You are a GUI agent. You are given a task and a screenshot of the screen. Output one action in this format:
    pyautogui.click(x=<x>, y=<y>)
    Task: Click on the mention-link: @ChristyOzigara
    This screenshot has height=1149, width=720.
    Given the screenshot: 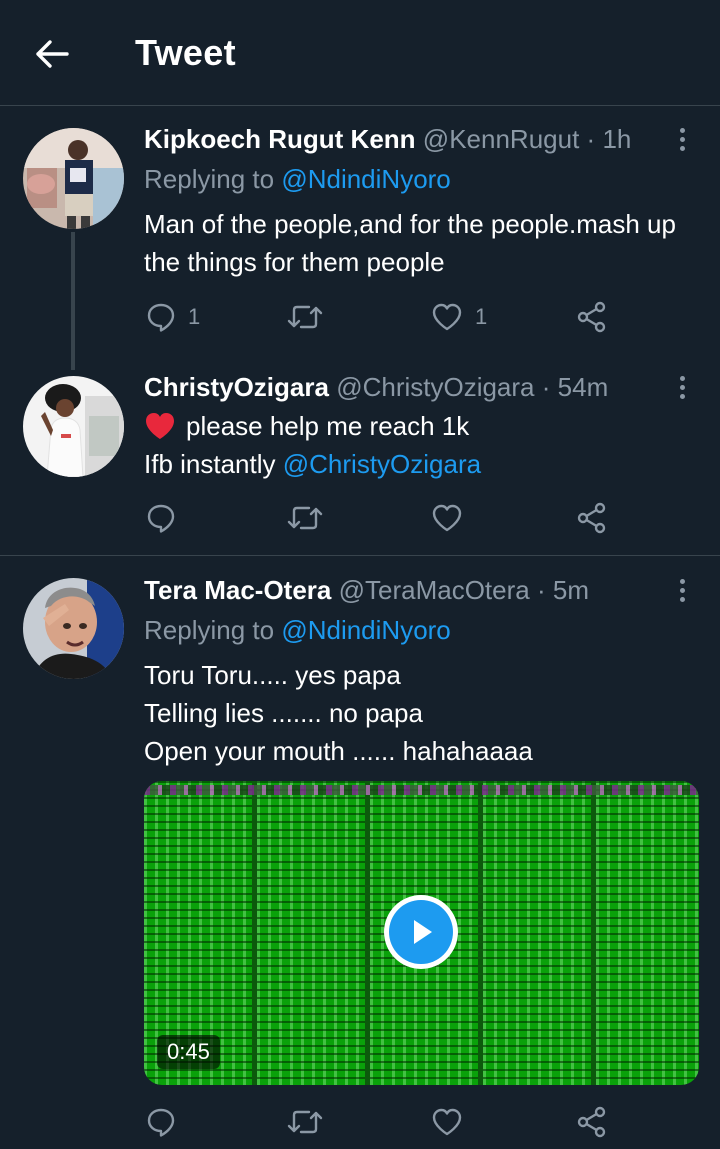 What is the action you would take?
    pyautogui.click(x=382, y=464)
    